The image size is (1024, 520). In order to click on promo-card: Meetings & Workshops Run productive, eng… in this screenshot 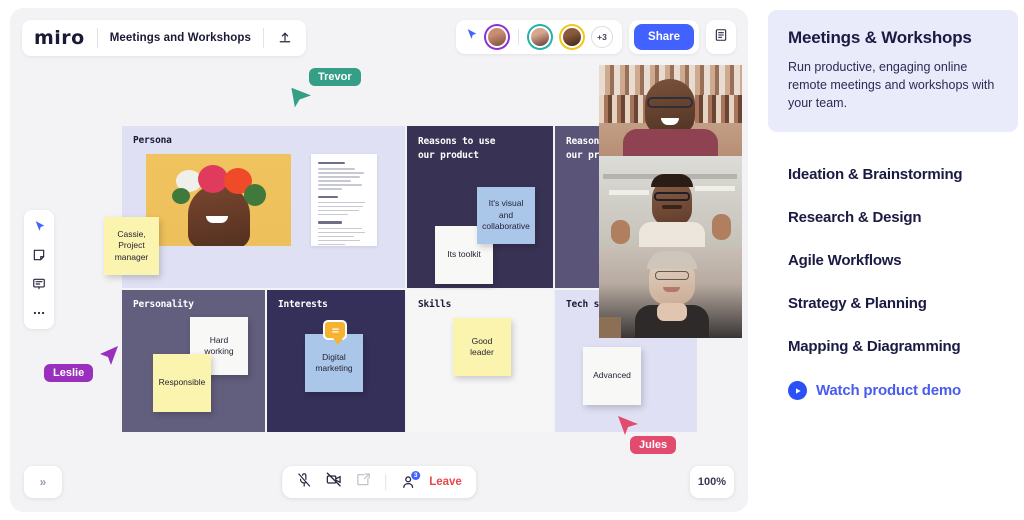, I will do `click(893, 71)`.